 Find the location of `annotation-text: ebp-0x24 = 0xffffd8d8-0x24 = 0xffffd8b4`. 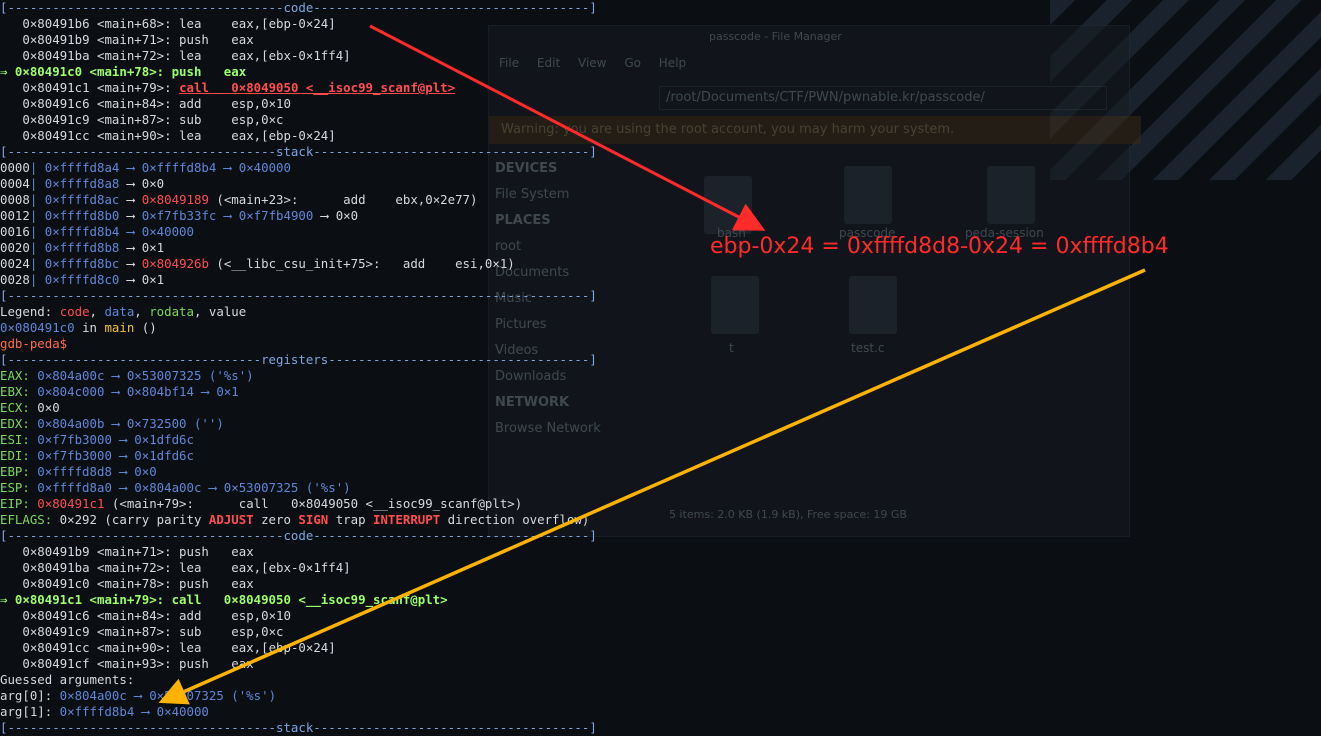

annotation-text: ebp-0x24 = 0xffffd8d8-0x24 = 0xffffd8b4 is located at coordinates (939, 246).